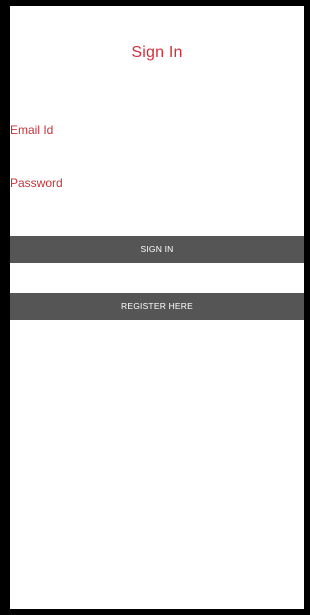 The width and height of the screenshot is (320, 615). I want to click on password-field-label: Password, so click(36, 183).